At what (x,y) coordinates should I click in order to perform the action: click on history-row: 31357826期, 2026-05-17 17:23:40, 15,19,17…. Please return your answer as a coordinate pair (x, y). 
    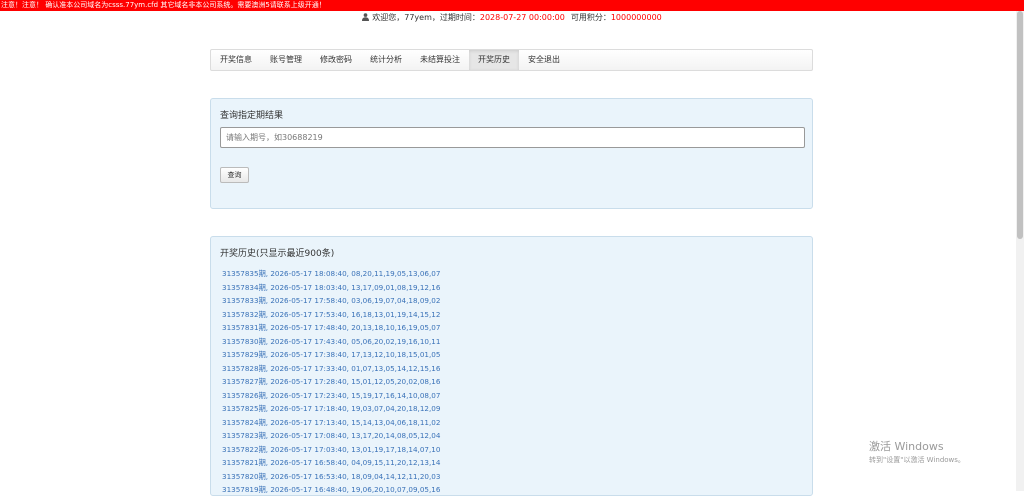
    Looking at the image, I should click on (331, 396).